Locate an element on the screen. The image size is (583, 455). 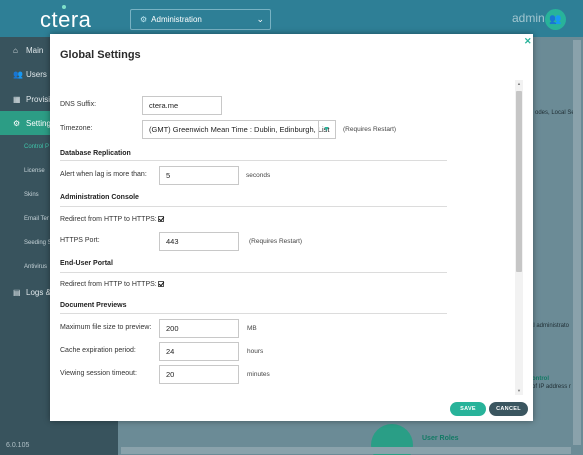
max-size-unit: MB is located at coordinates (252, 328).